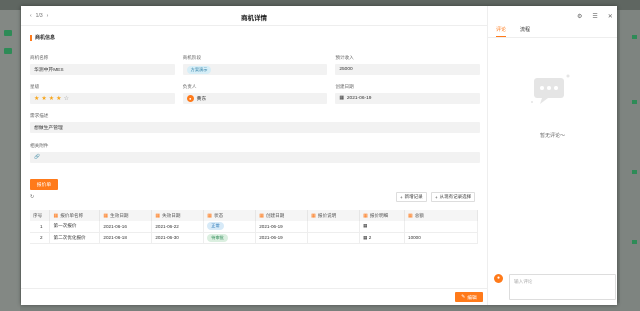 The width and height of the screenshot is (640, 311). What do you see at coordinates (408, 69) in the screenshot?
I see `revenue-field: 25000` at bounding box center [408, 69].